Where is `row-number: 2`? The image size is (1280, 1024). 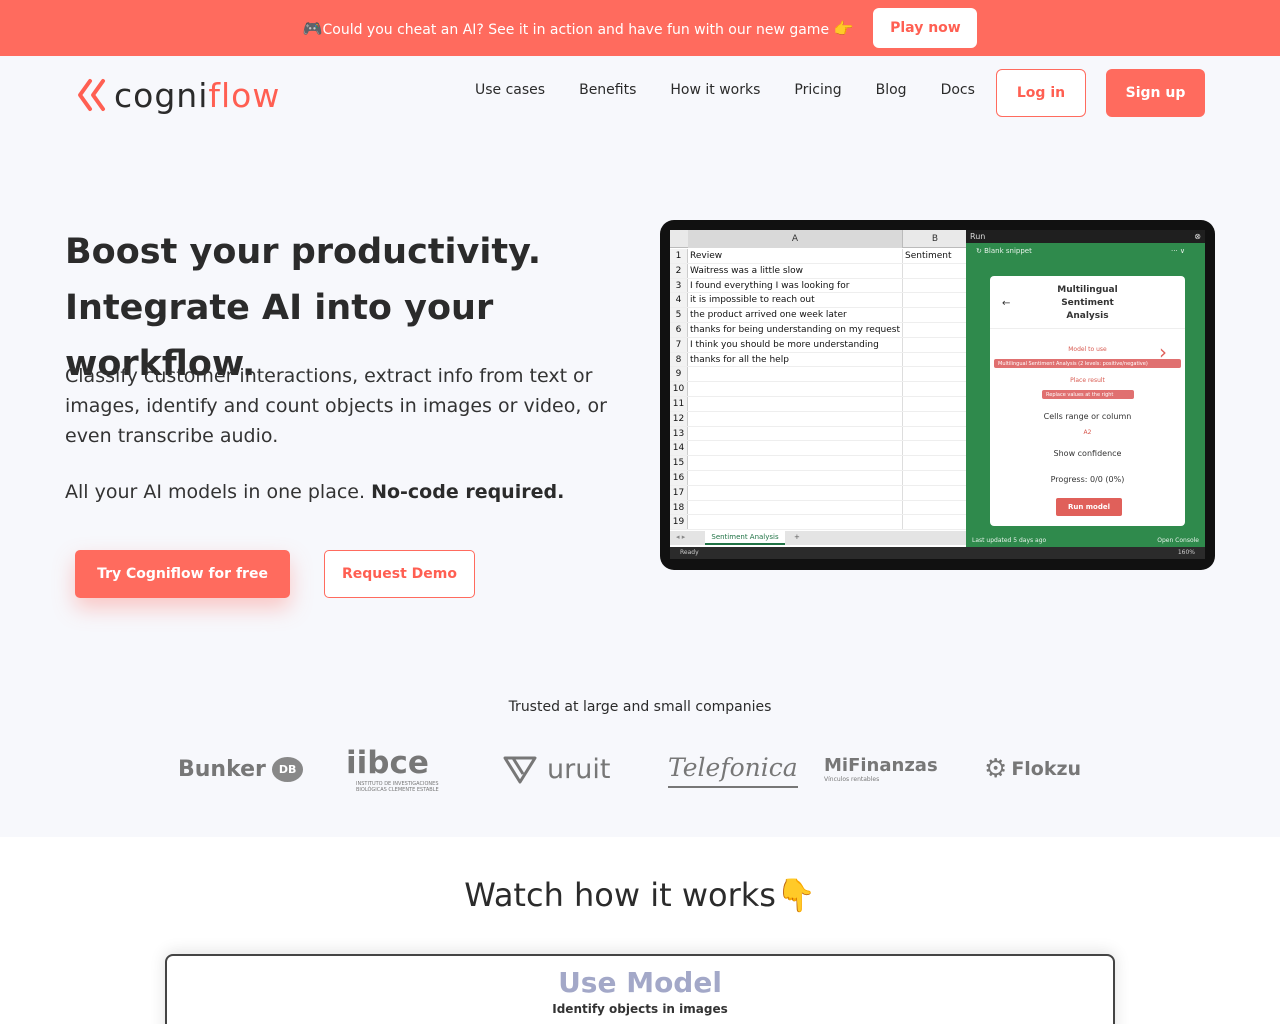 row-number: 2 is located at coordinates (679, 270).